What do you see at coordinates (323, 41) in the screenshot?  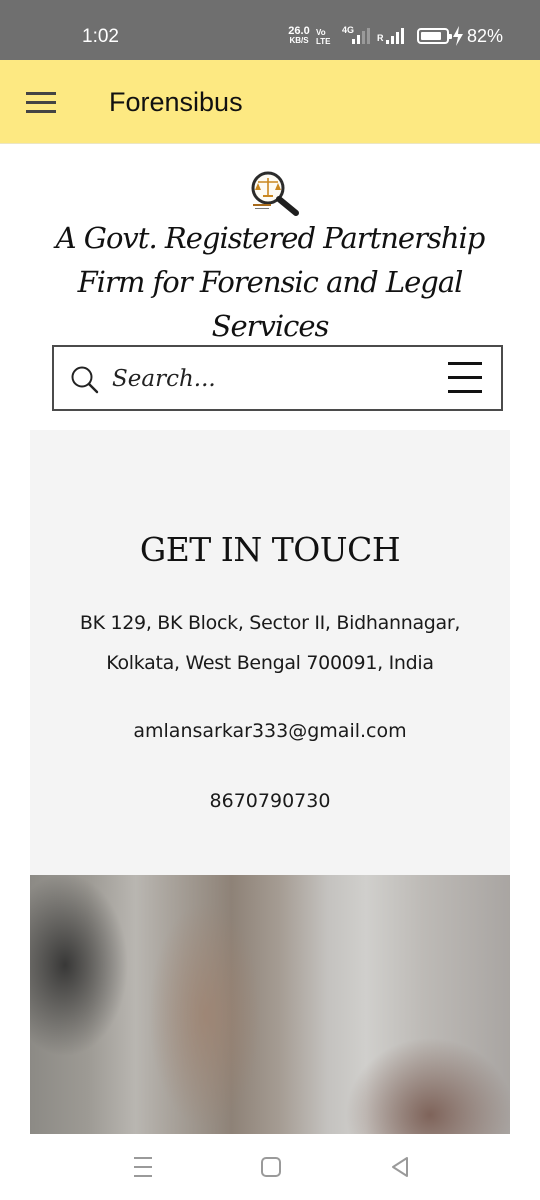 I see `volte-bottom-label: LTE` at bounding box center [323, 41].